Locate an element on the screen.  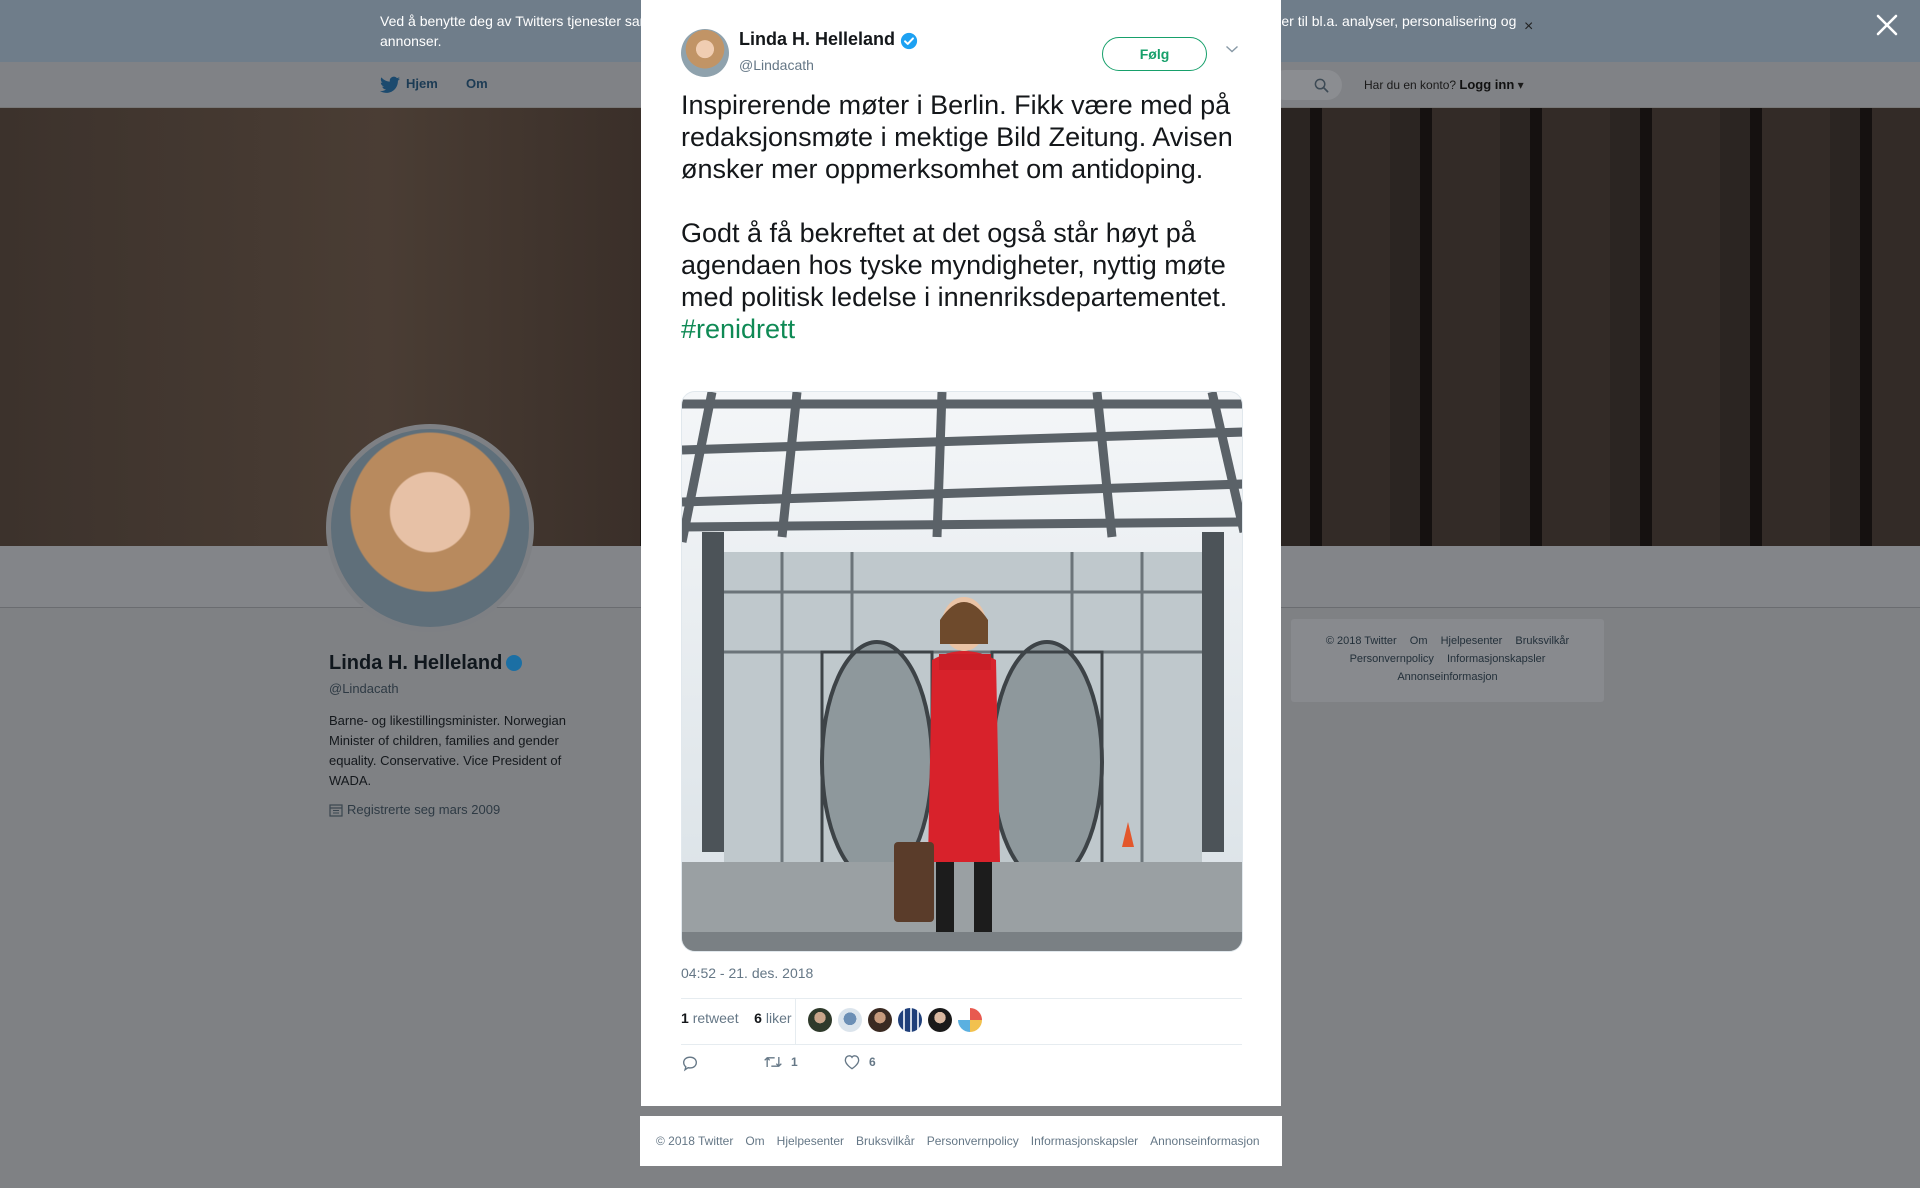
follow-button: Følg is located at coordinates (1154, 54).